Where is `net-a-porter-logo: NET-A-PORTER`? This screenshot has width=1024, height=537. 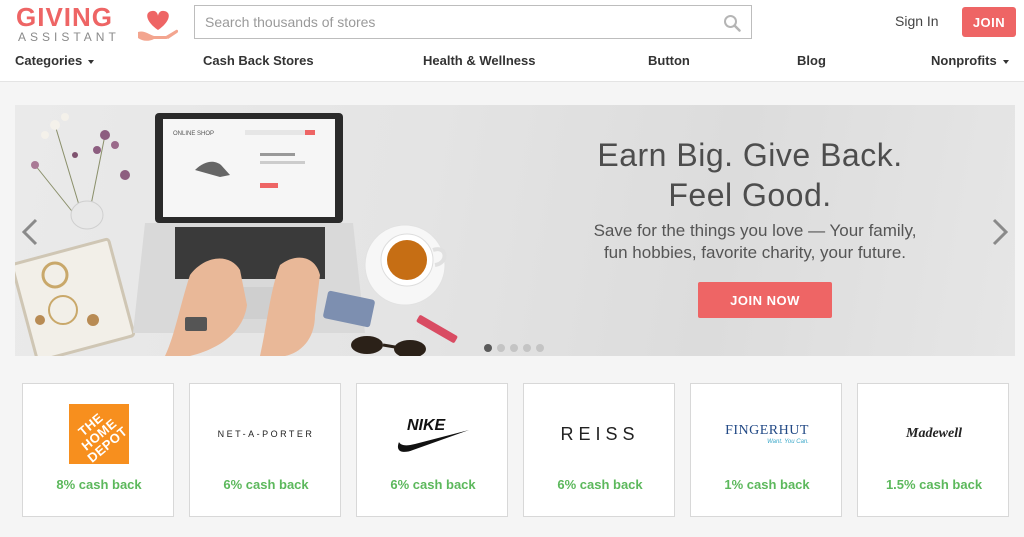 net-a-porter-logo: NET-A-PORTER is located at coordinates (266, 434).